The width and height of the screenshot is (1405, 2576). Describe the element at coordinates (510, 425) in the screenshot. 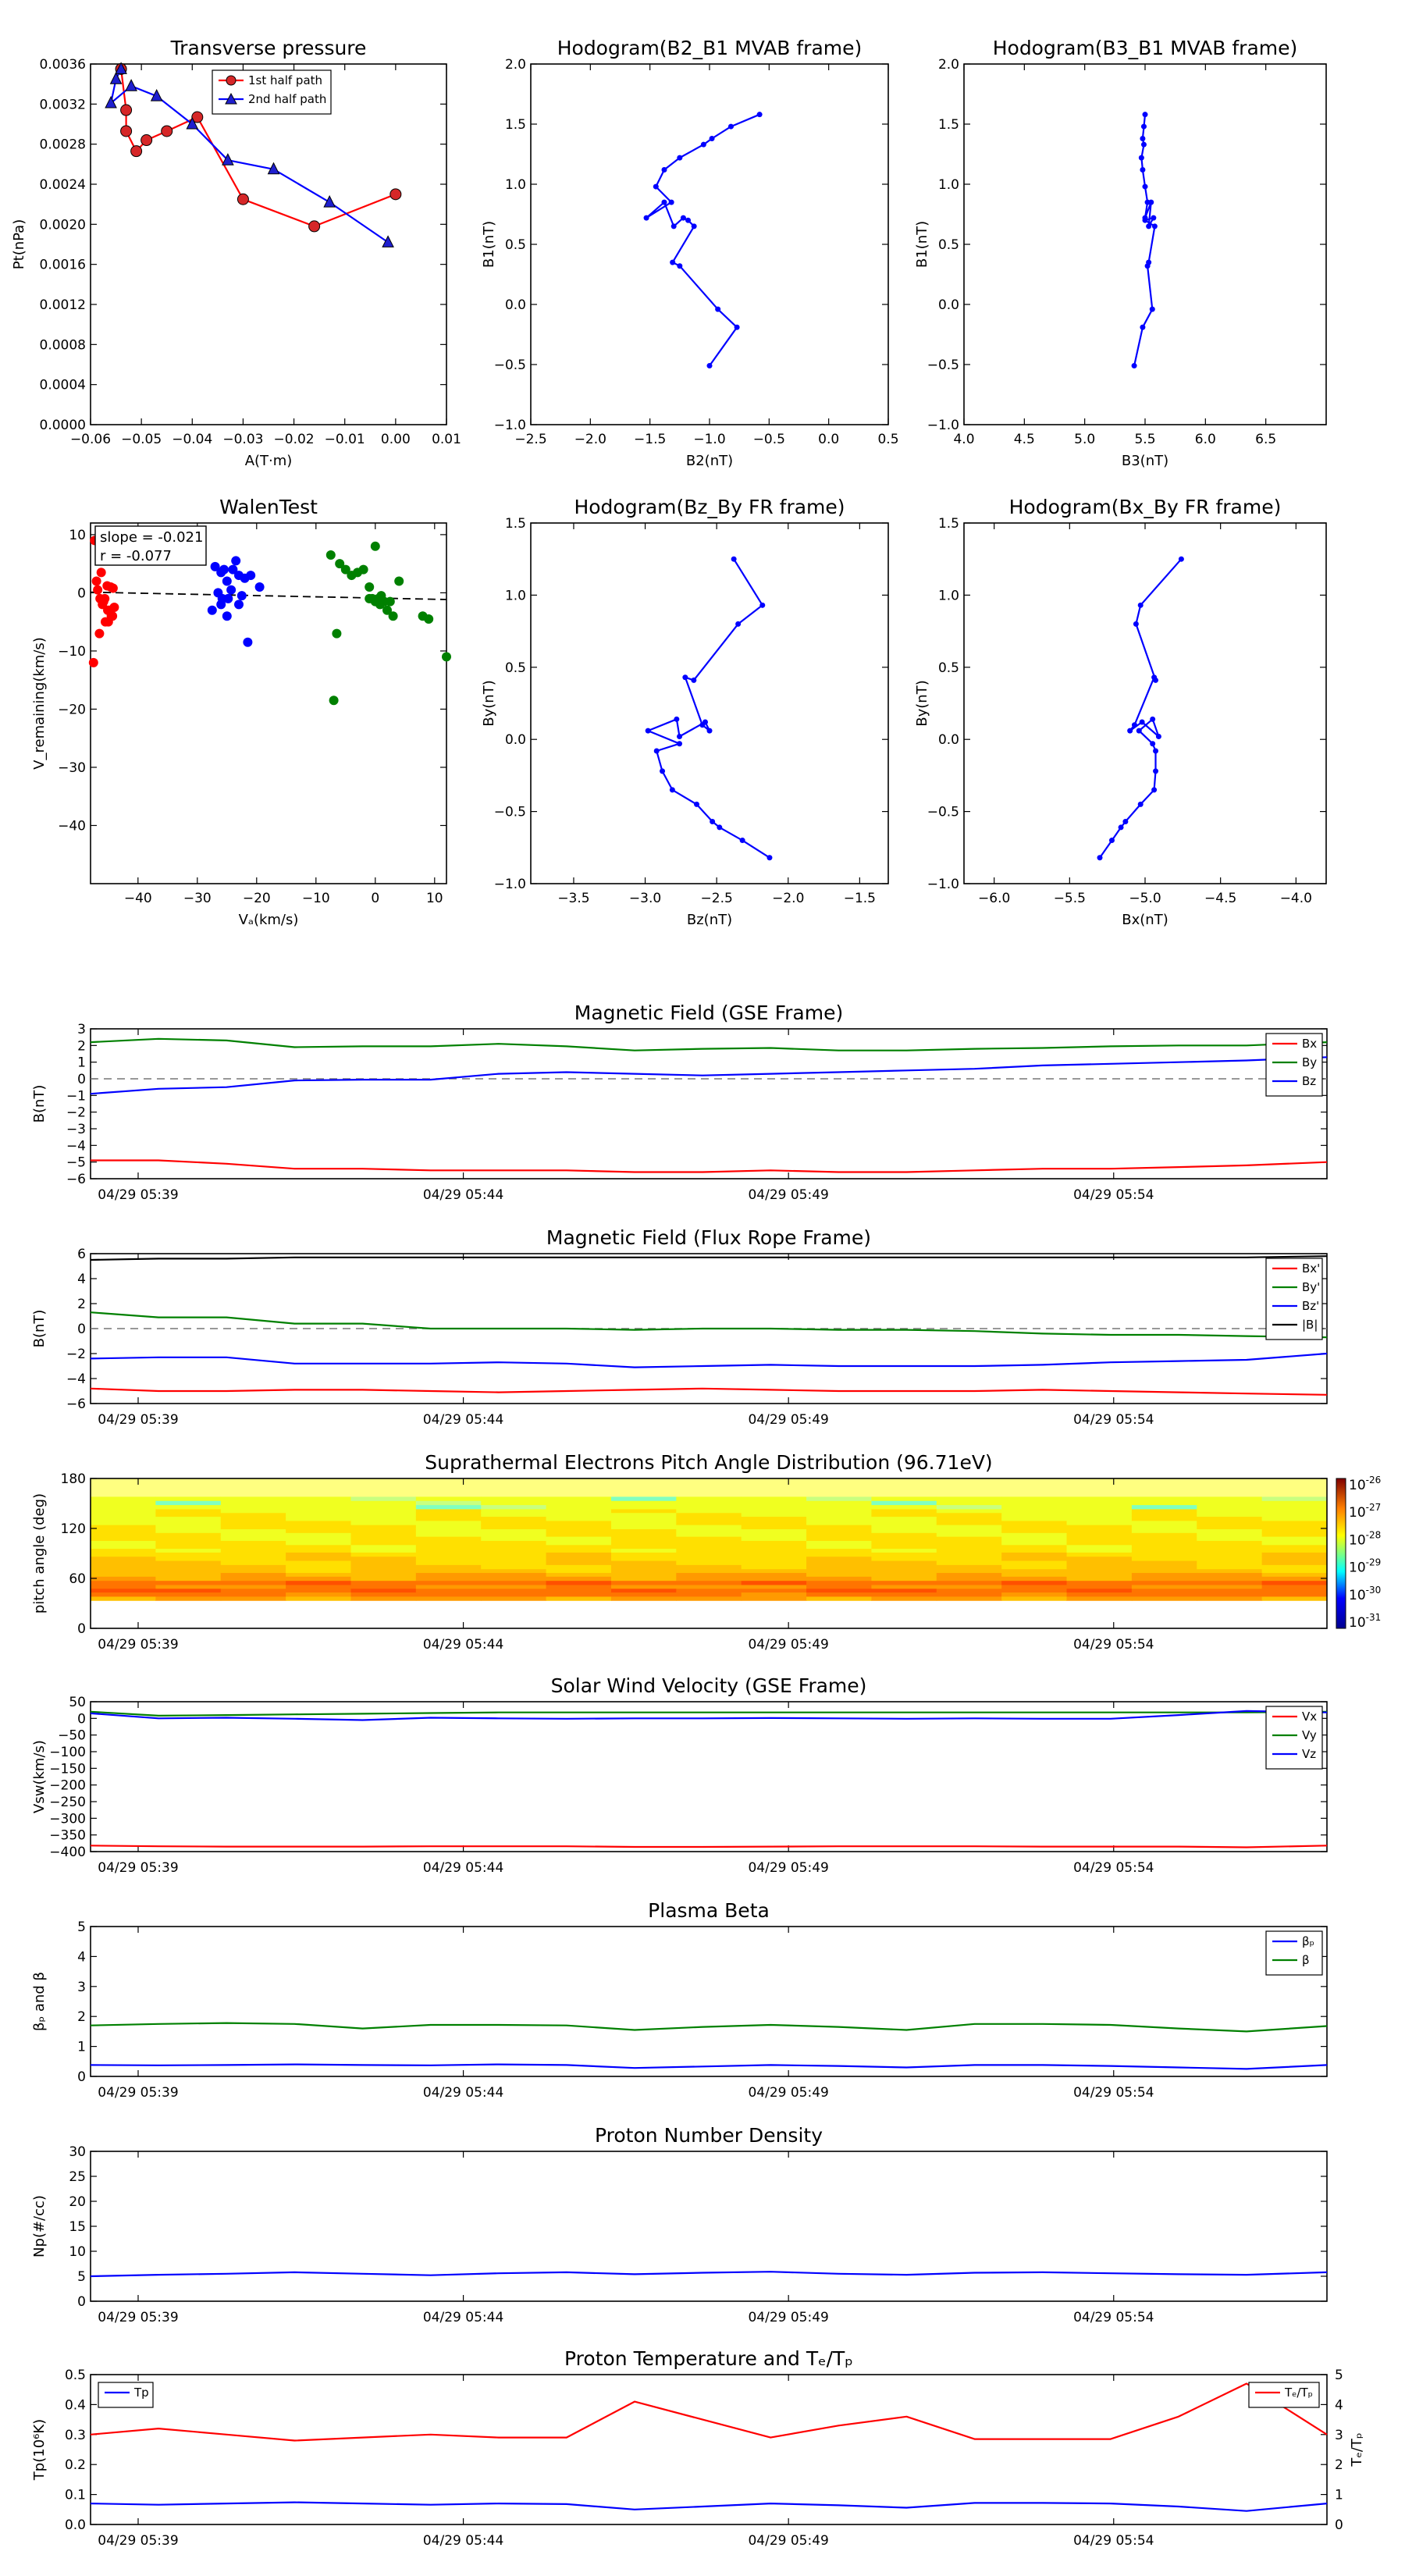

I see `hodo1-ytick-label: −1.0` at that location.